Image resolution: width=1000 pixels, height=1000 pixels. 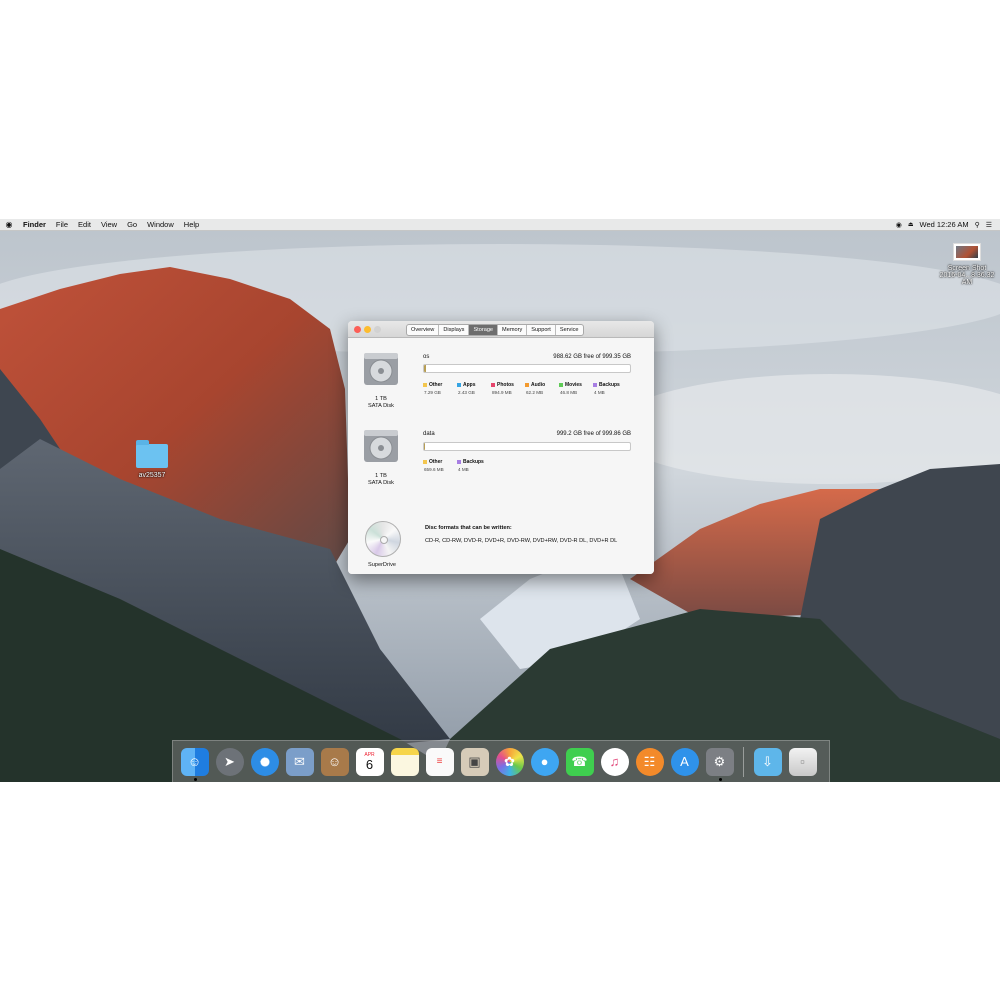 I want to click on legend-label: Photos, so click(x=505, y=385).